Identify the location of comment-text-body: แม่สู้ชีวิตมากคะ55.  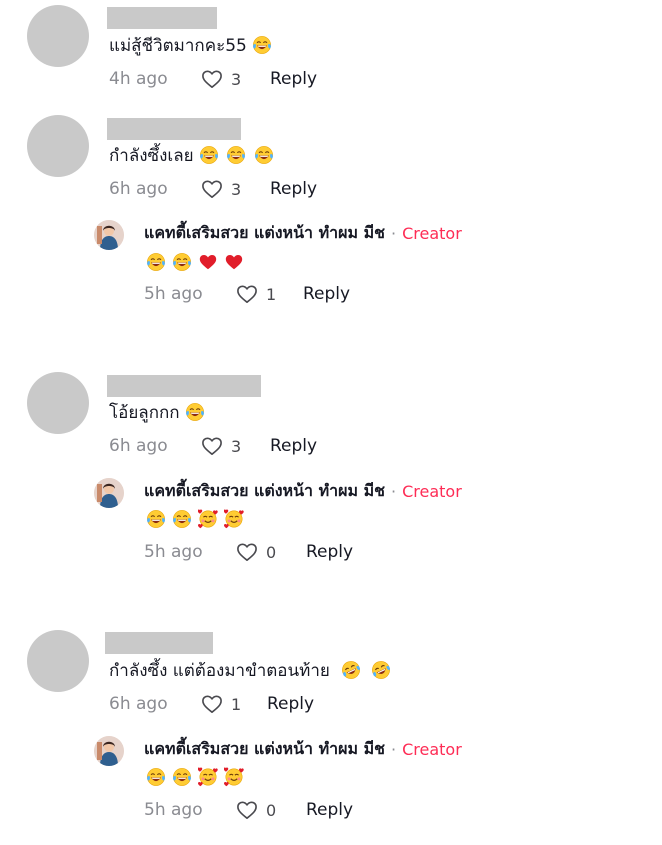
(178, 46).